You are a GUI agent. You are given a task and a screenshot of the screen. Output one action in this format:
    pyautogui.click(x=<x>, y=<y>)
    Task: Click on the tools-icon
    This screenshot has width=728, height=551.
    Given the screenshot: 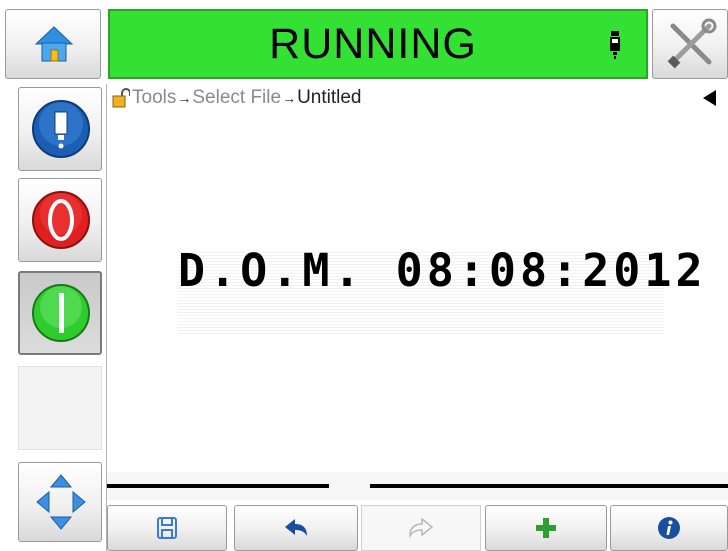 What is the action you would take?
    pyautogui.click(x=692, y=43)
    